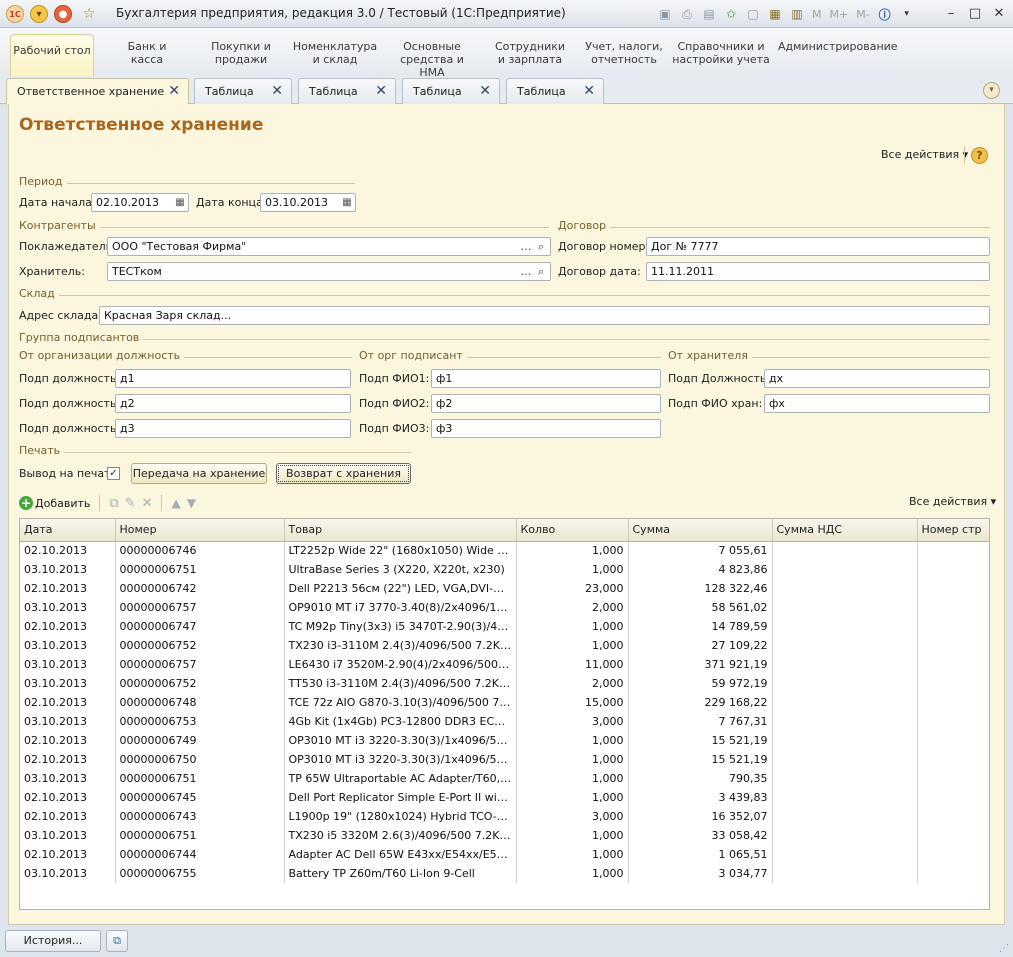 The height and width of the screenshot is (957, 1013). What do you see at coordinates (753, 14) in the screenshot?
I see `document-icon: ▢` at bounding box center [753, 14].